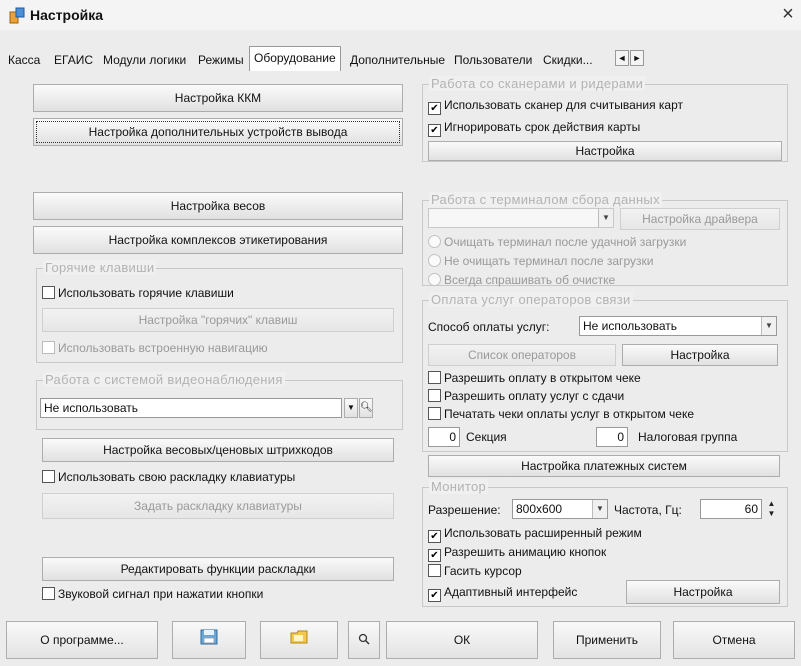 The width and height of the screenshot is (801, 666). Describe the element at coordinates (218, 206) in the screenshot. I see `scales-setup-button: Настройка весов` at that location.